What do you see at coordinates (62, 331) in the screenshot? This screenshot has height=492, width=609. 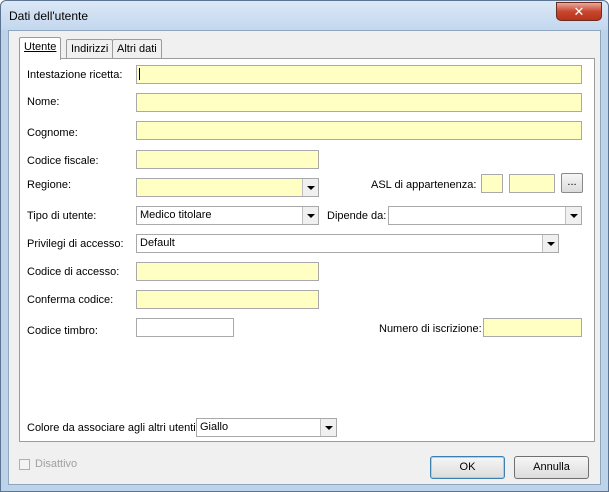 I see `codice-timbro-label: Codice timbro:` at bounding box center [62, 331].